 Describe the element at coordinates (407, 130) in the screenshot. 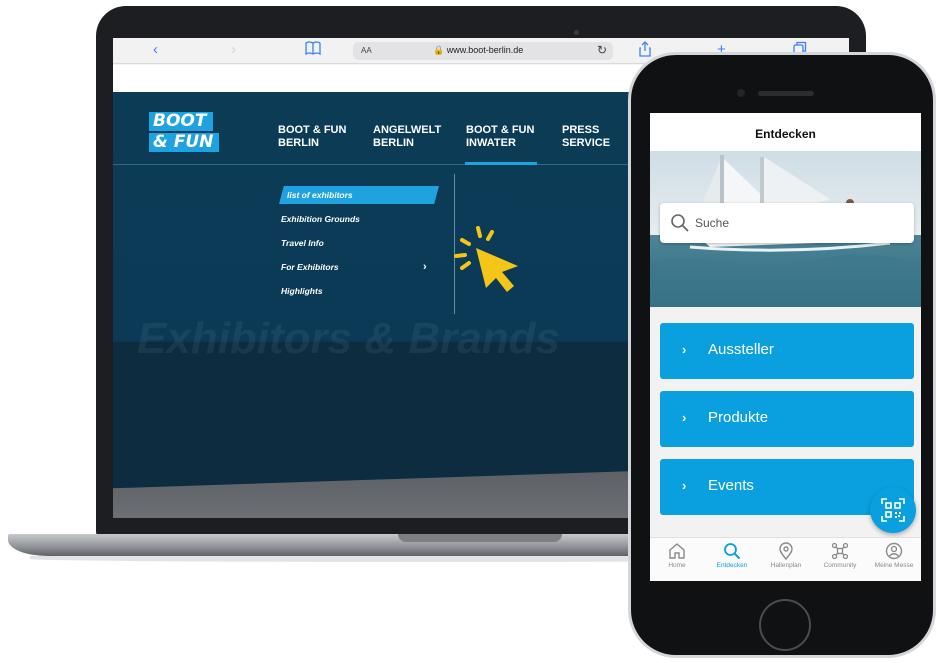

I see `nav-label-line-1: ANGELWELT` at that location.